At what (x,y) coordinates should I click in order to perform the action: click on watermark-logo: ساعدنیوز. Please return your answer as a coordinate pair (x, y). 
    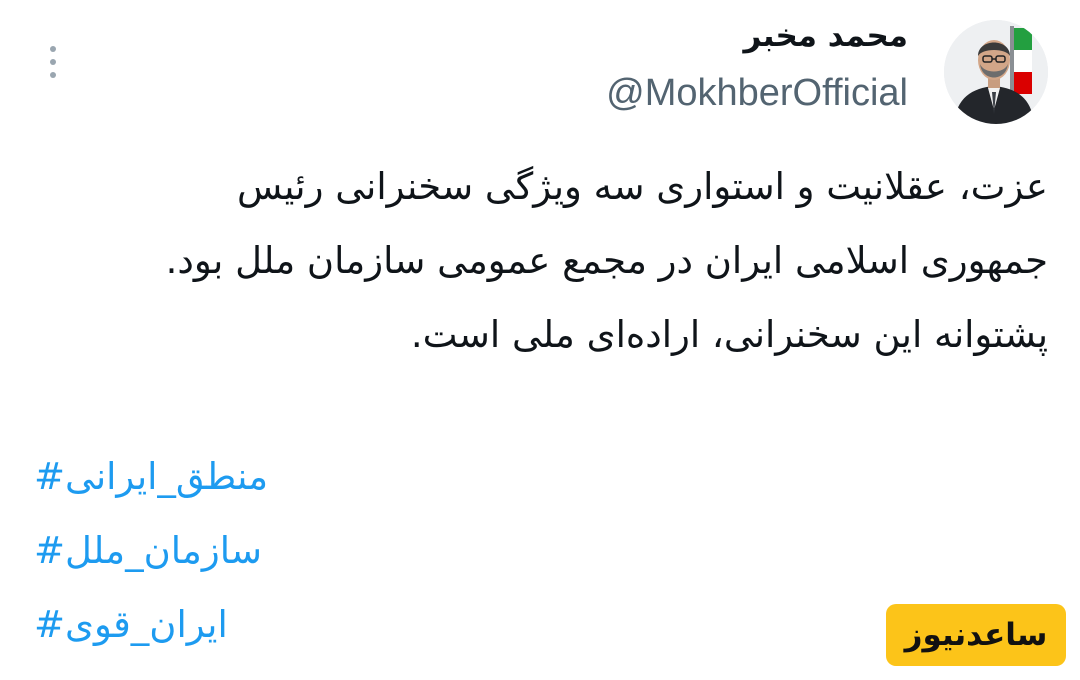
    Looking at the image, I should click on (976, 635).